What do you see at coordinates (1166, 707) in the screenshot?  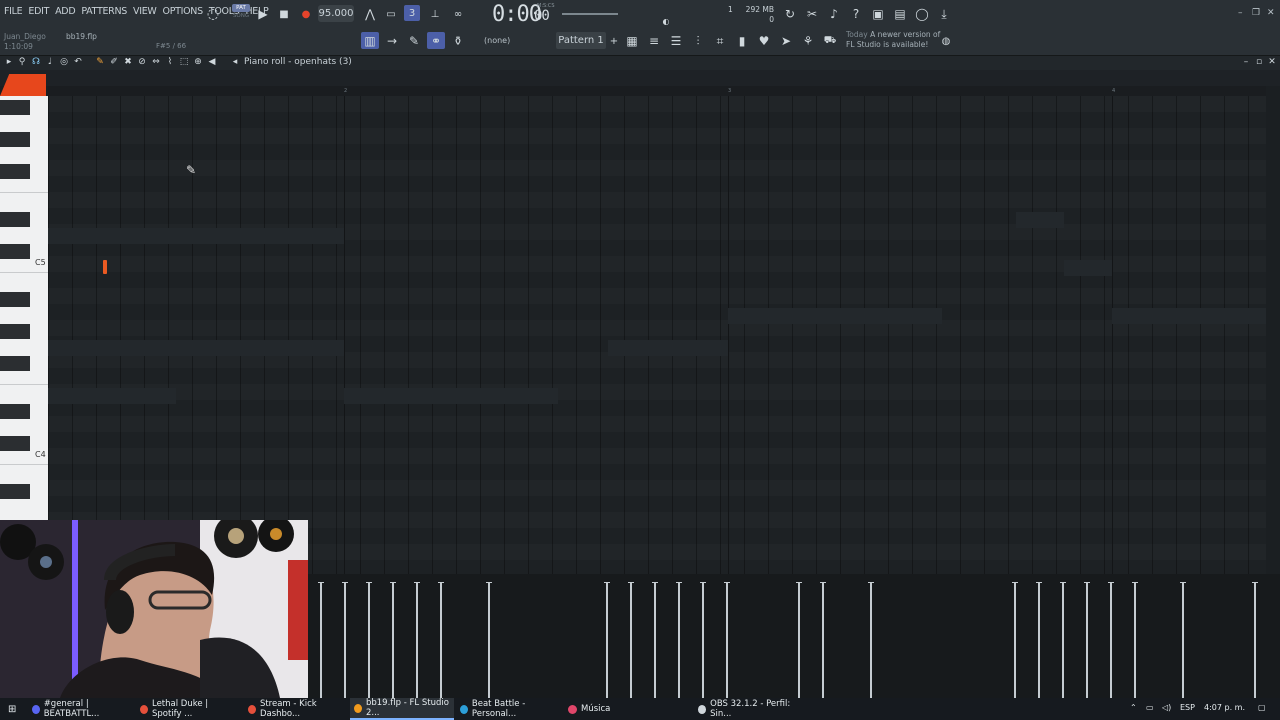 I see `volume-icon: ◁)` at bounding box center [1166, 707].